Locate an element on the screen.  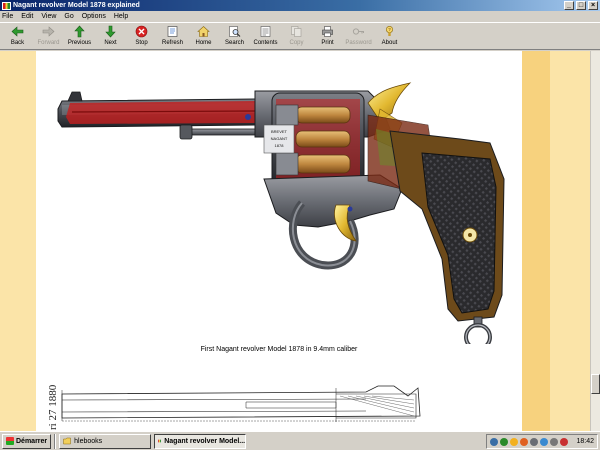
about-button: ? About is located at coordinates (389, 36).